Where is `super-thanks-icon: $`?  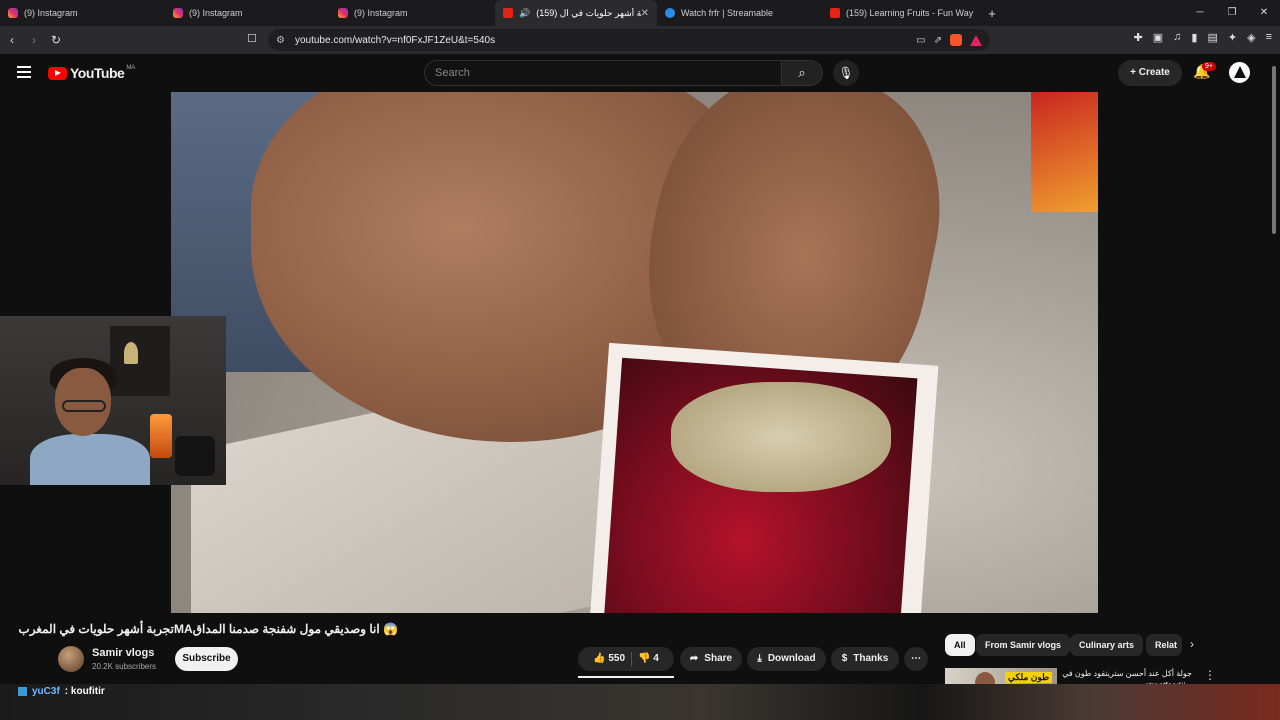 super-thanks-icon: $ is located at coordinates (844, 658).